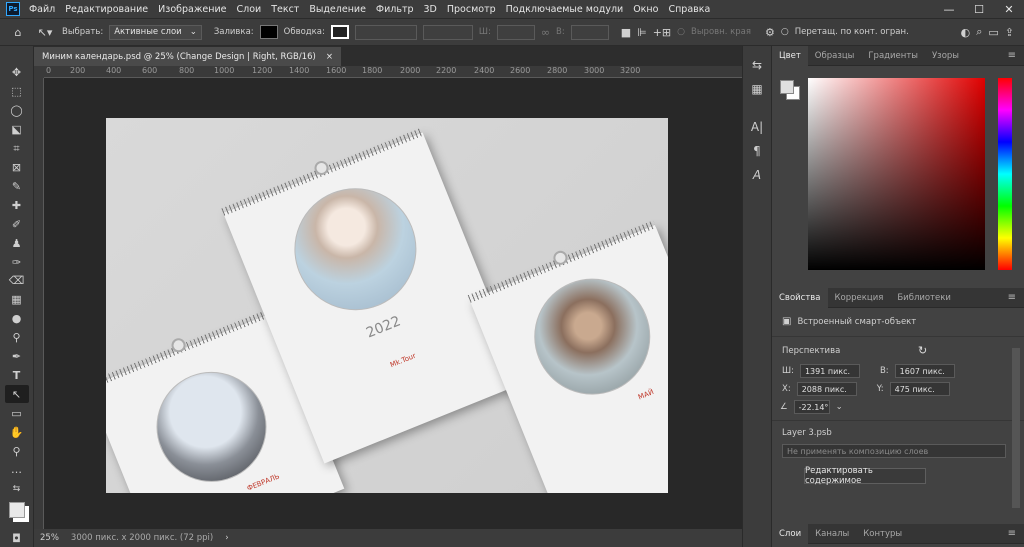  Describe the element at coordinates (17, 376) in the screenshot. I see `type-tool-icon: T` at that location.